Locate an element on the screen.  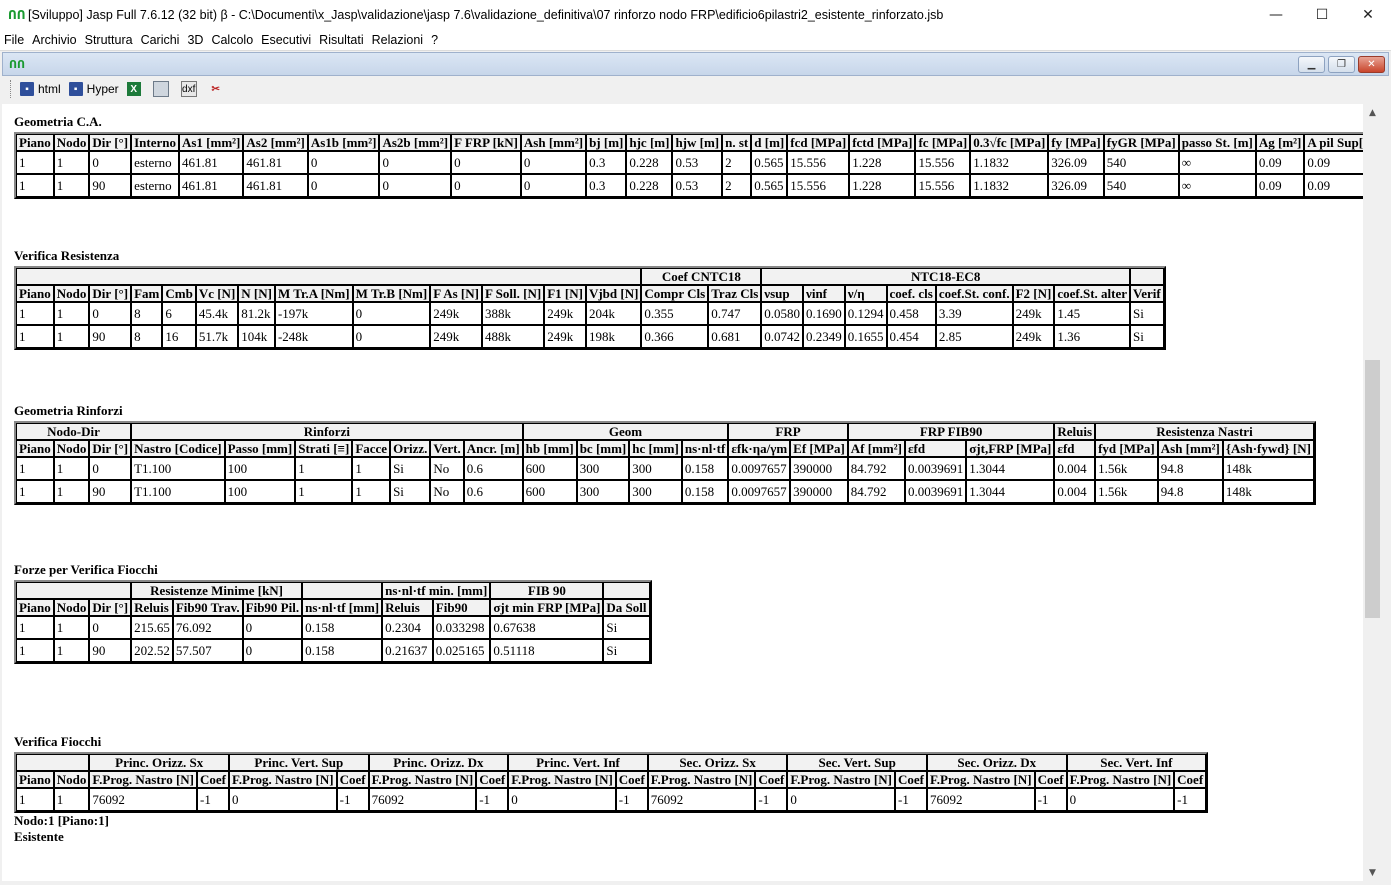
table-cell: 1.36 is located at coordinates (1092, 336).